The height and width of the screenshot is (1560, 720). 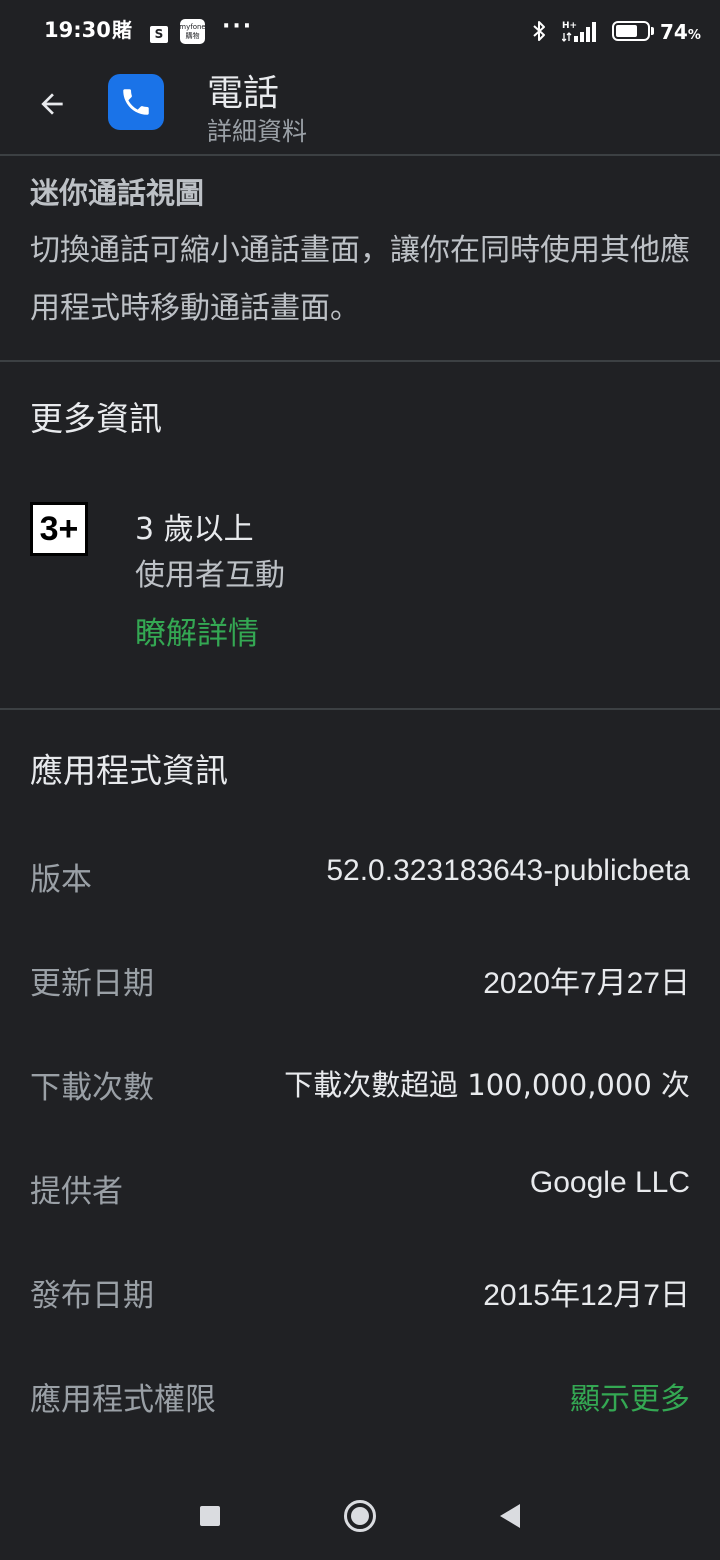 I want to click on info-label: 提供者, so click(x=76, y=1192).